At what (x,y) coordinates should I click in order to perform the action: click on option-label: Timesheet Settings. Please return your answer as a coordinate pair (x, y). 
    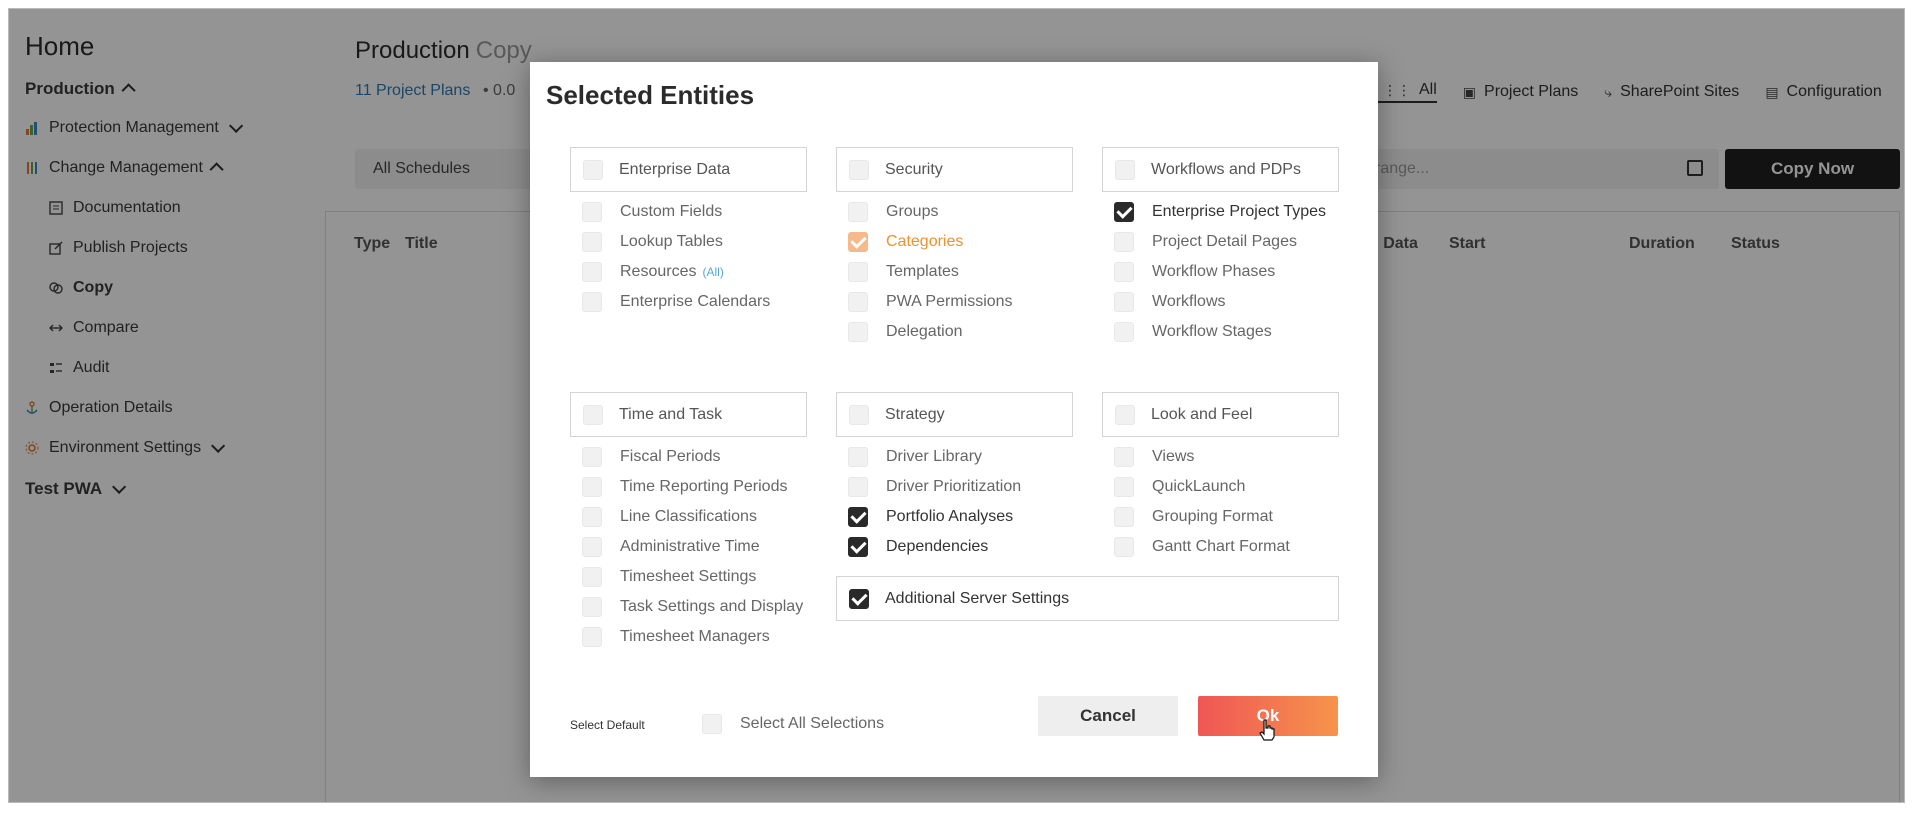
    Looking at the image, I should click on (688, 576).